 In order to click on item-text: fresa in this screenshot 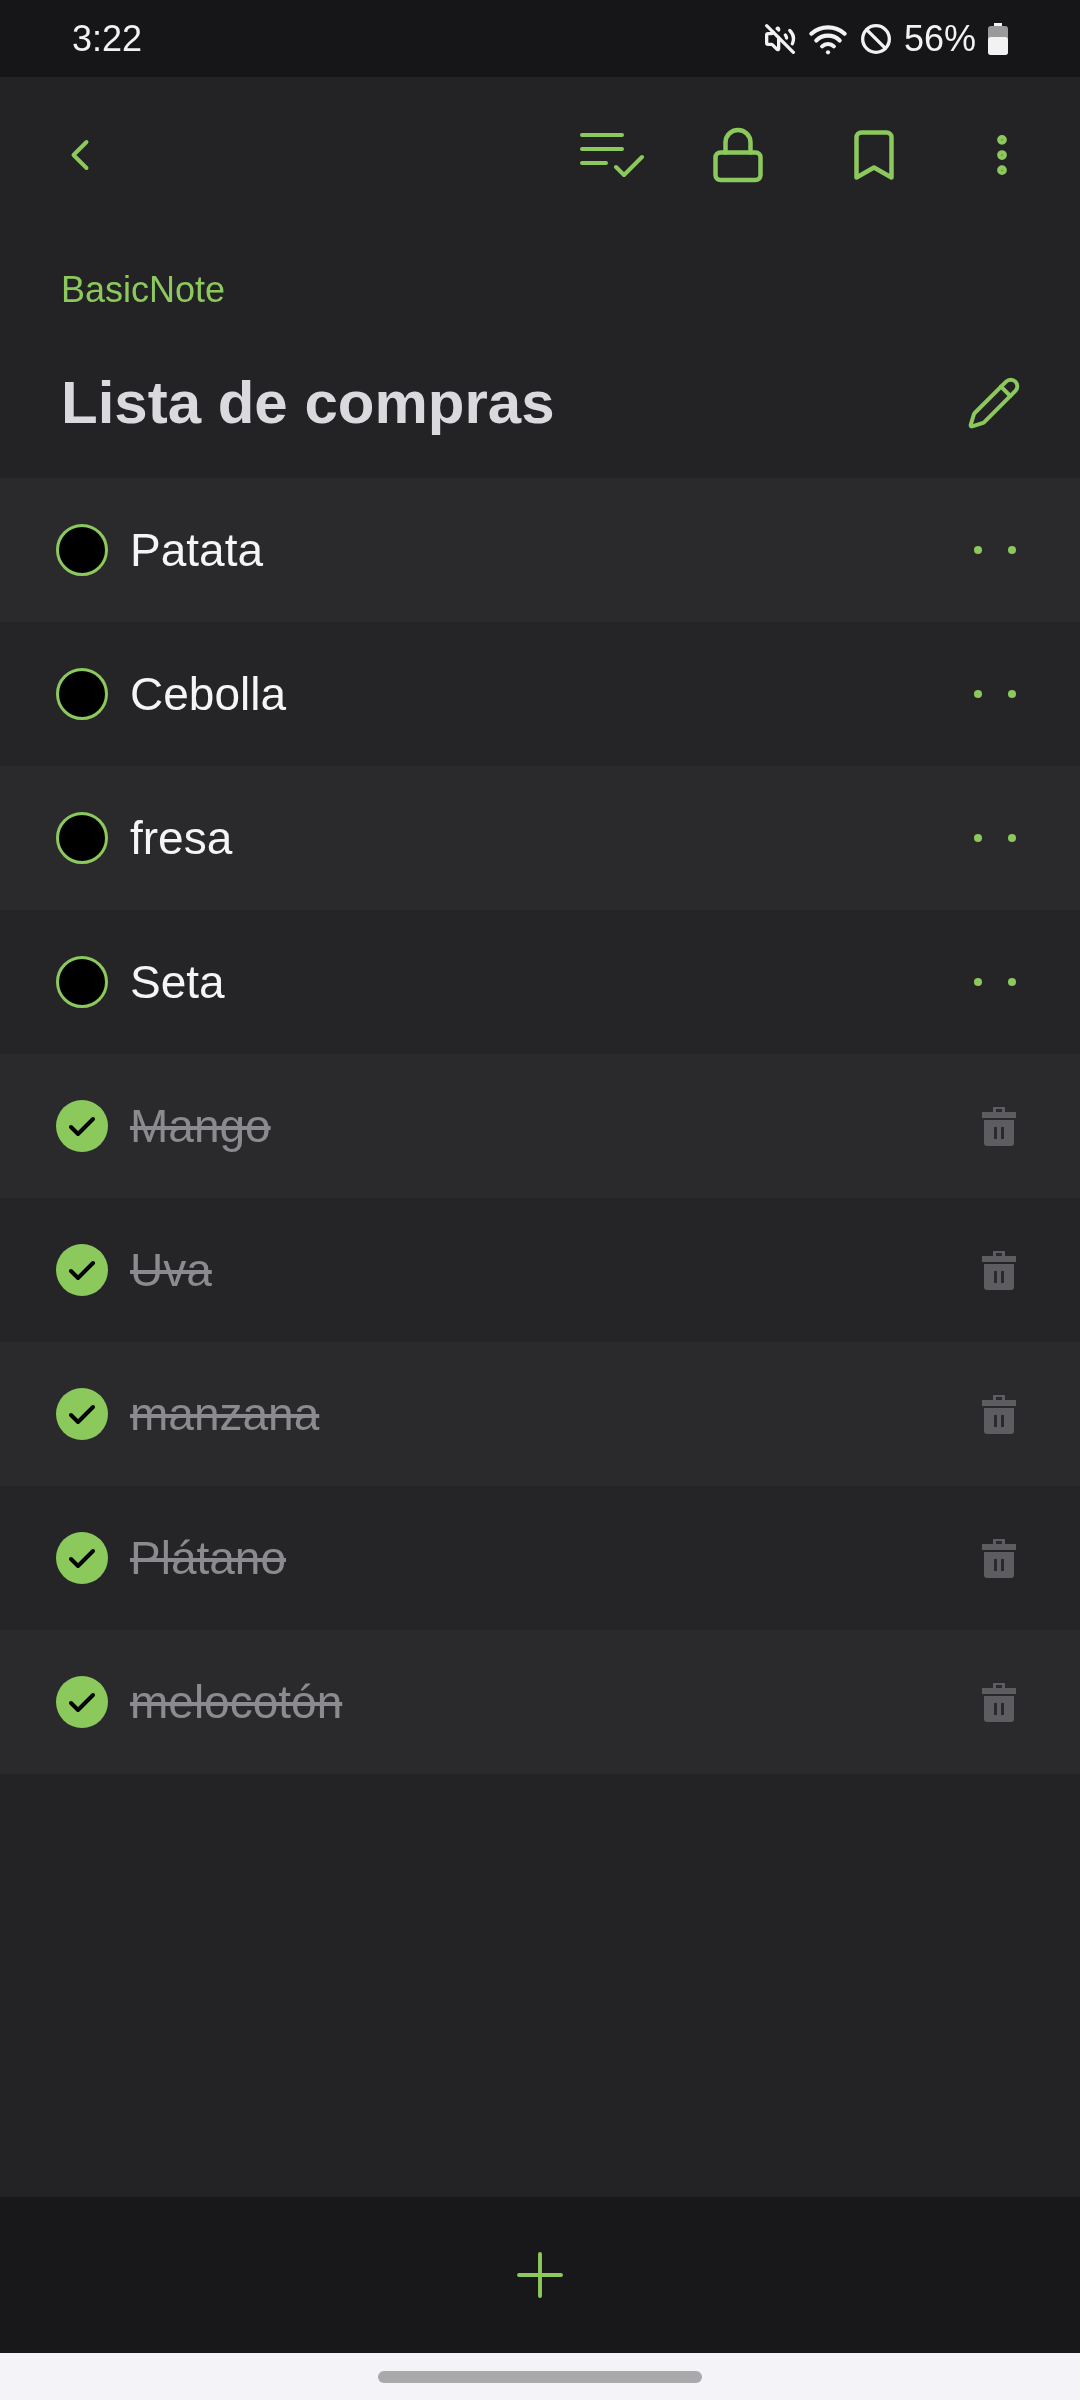, I will do `click(181, 838)`.